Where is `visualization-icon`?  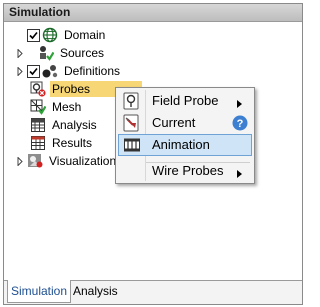
visualization-icon is located at coordinates (35, 161).